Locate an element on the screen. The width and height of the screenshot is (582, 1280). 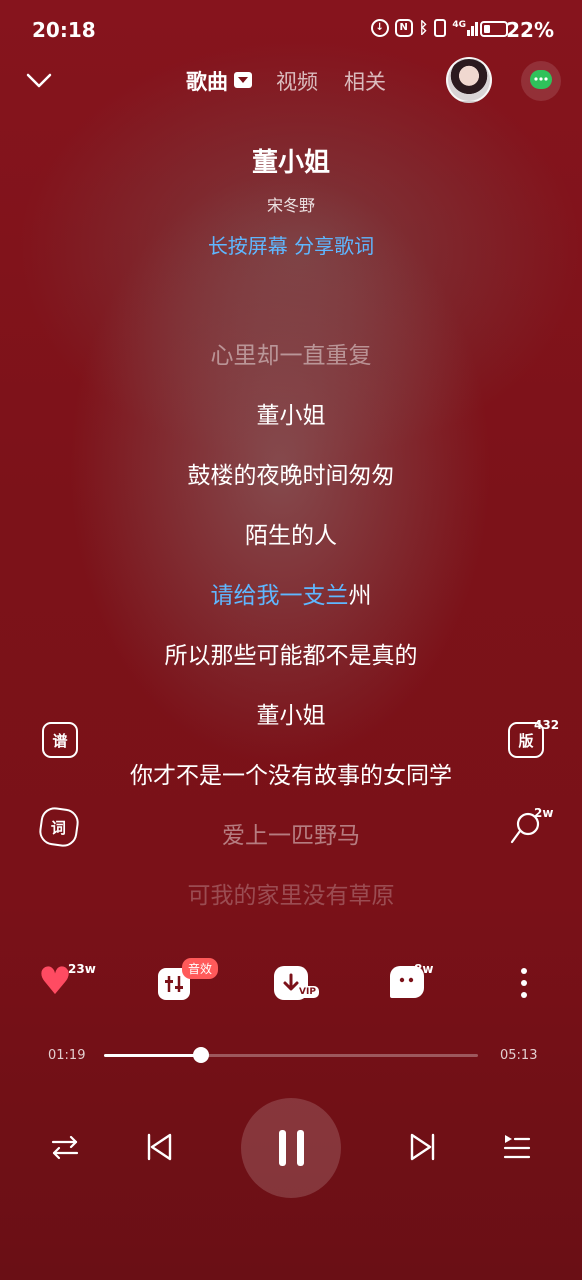
lyric-line: 鼓楼的夜晚时间匆匆 is located at coordinates (291, 473).